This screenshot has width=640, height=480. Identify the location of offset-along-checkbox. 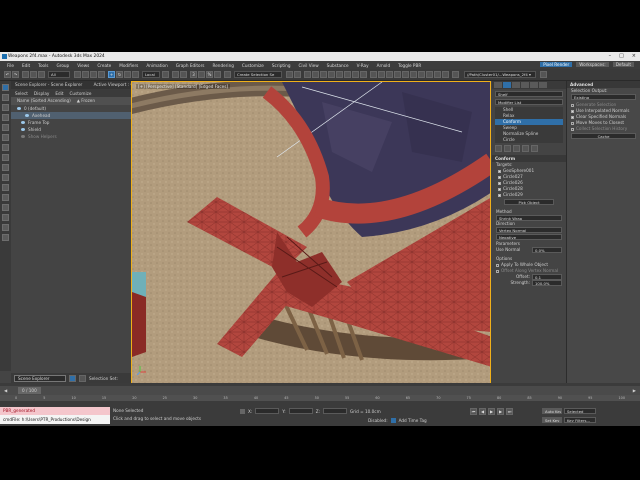
(497, 271).